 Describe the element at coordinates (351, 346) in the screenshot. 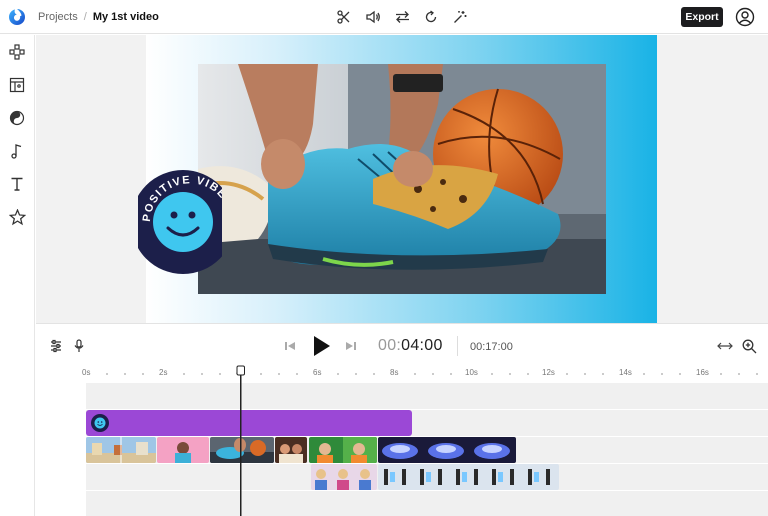

I see `skip-forward-icon` at that location.